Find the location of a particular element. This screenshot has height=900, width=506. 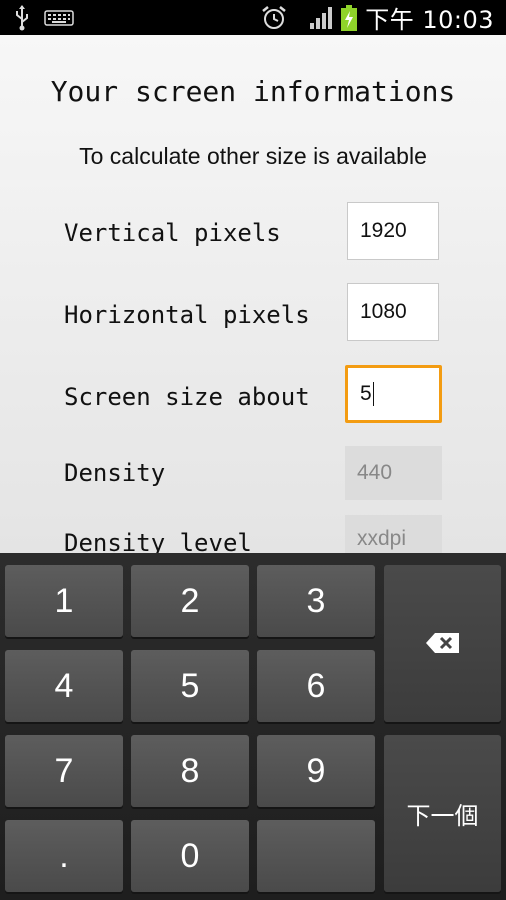

next-key-label: 下一個 is located at coordinates (442, 816).